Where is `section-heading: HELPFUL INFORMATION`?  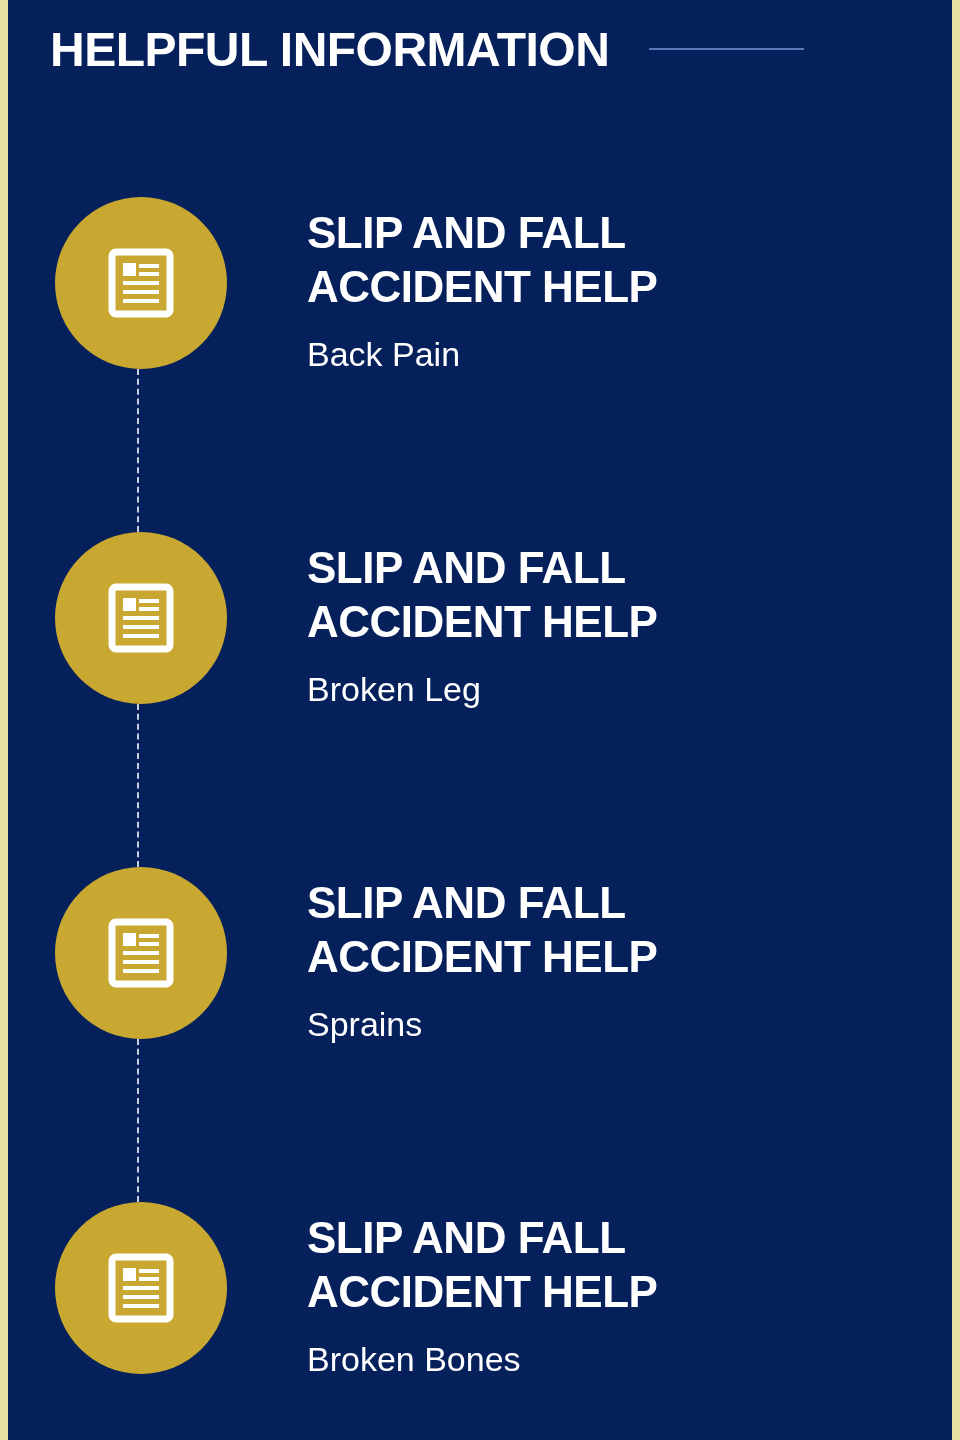 section-heading: HELPFUL INFORMATION is located at coordinates (330, 49).